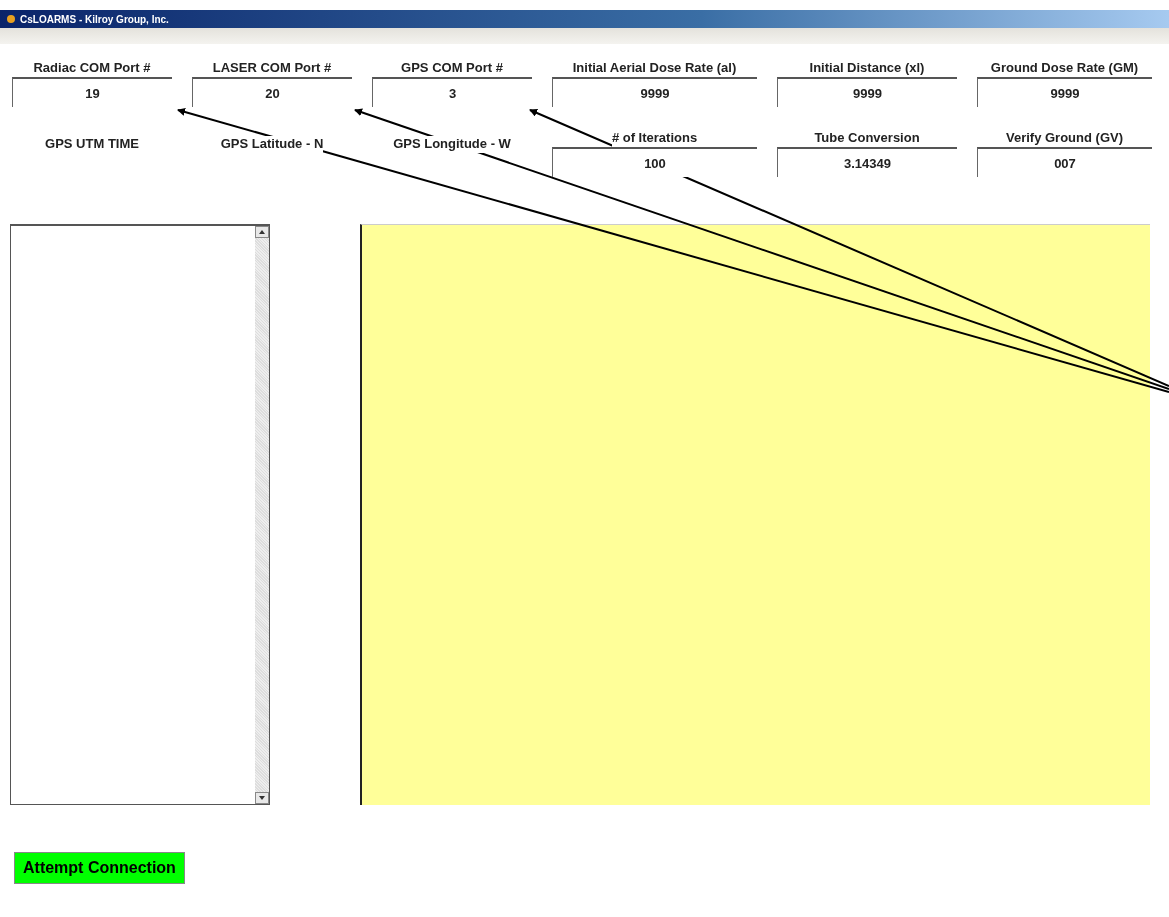  What do you see at coordinates (452, 144) in the screenshot?
I see `gps-label: GPS Longitude - W` at bounding box center [452, 144].